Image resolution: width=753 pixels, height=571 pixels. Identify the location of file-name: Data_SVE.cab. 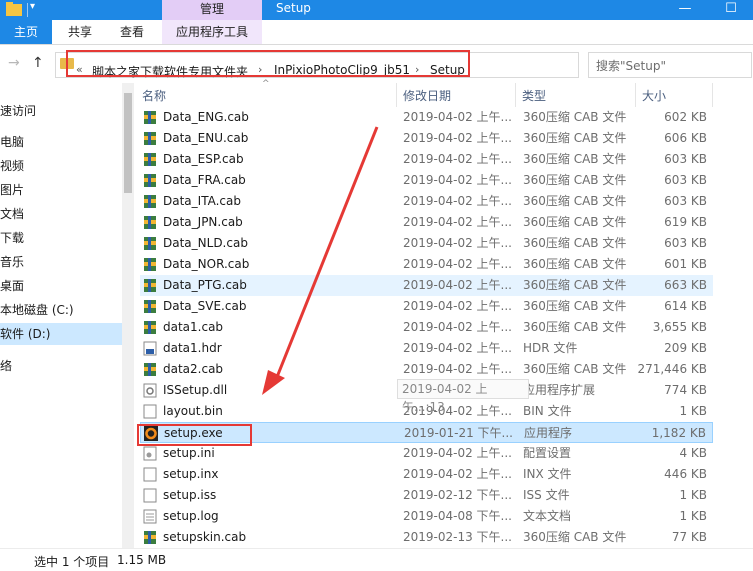
(205, 306).